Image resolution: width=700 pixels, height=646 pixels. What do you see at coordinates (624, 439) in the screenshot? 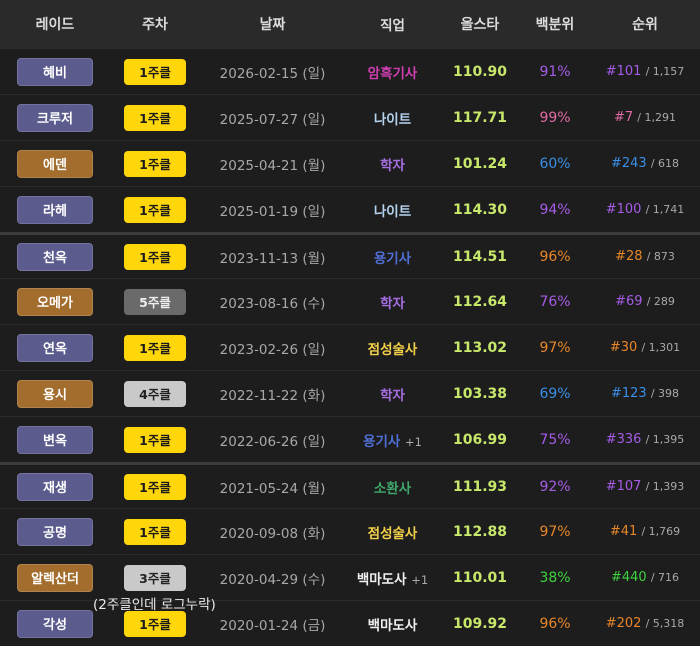
I see `rank: #336` at bounding box center [624, 439].